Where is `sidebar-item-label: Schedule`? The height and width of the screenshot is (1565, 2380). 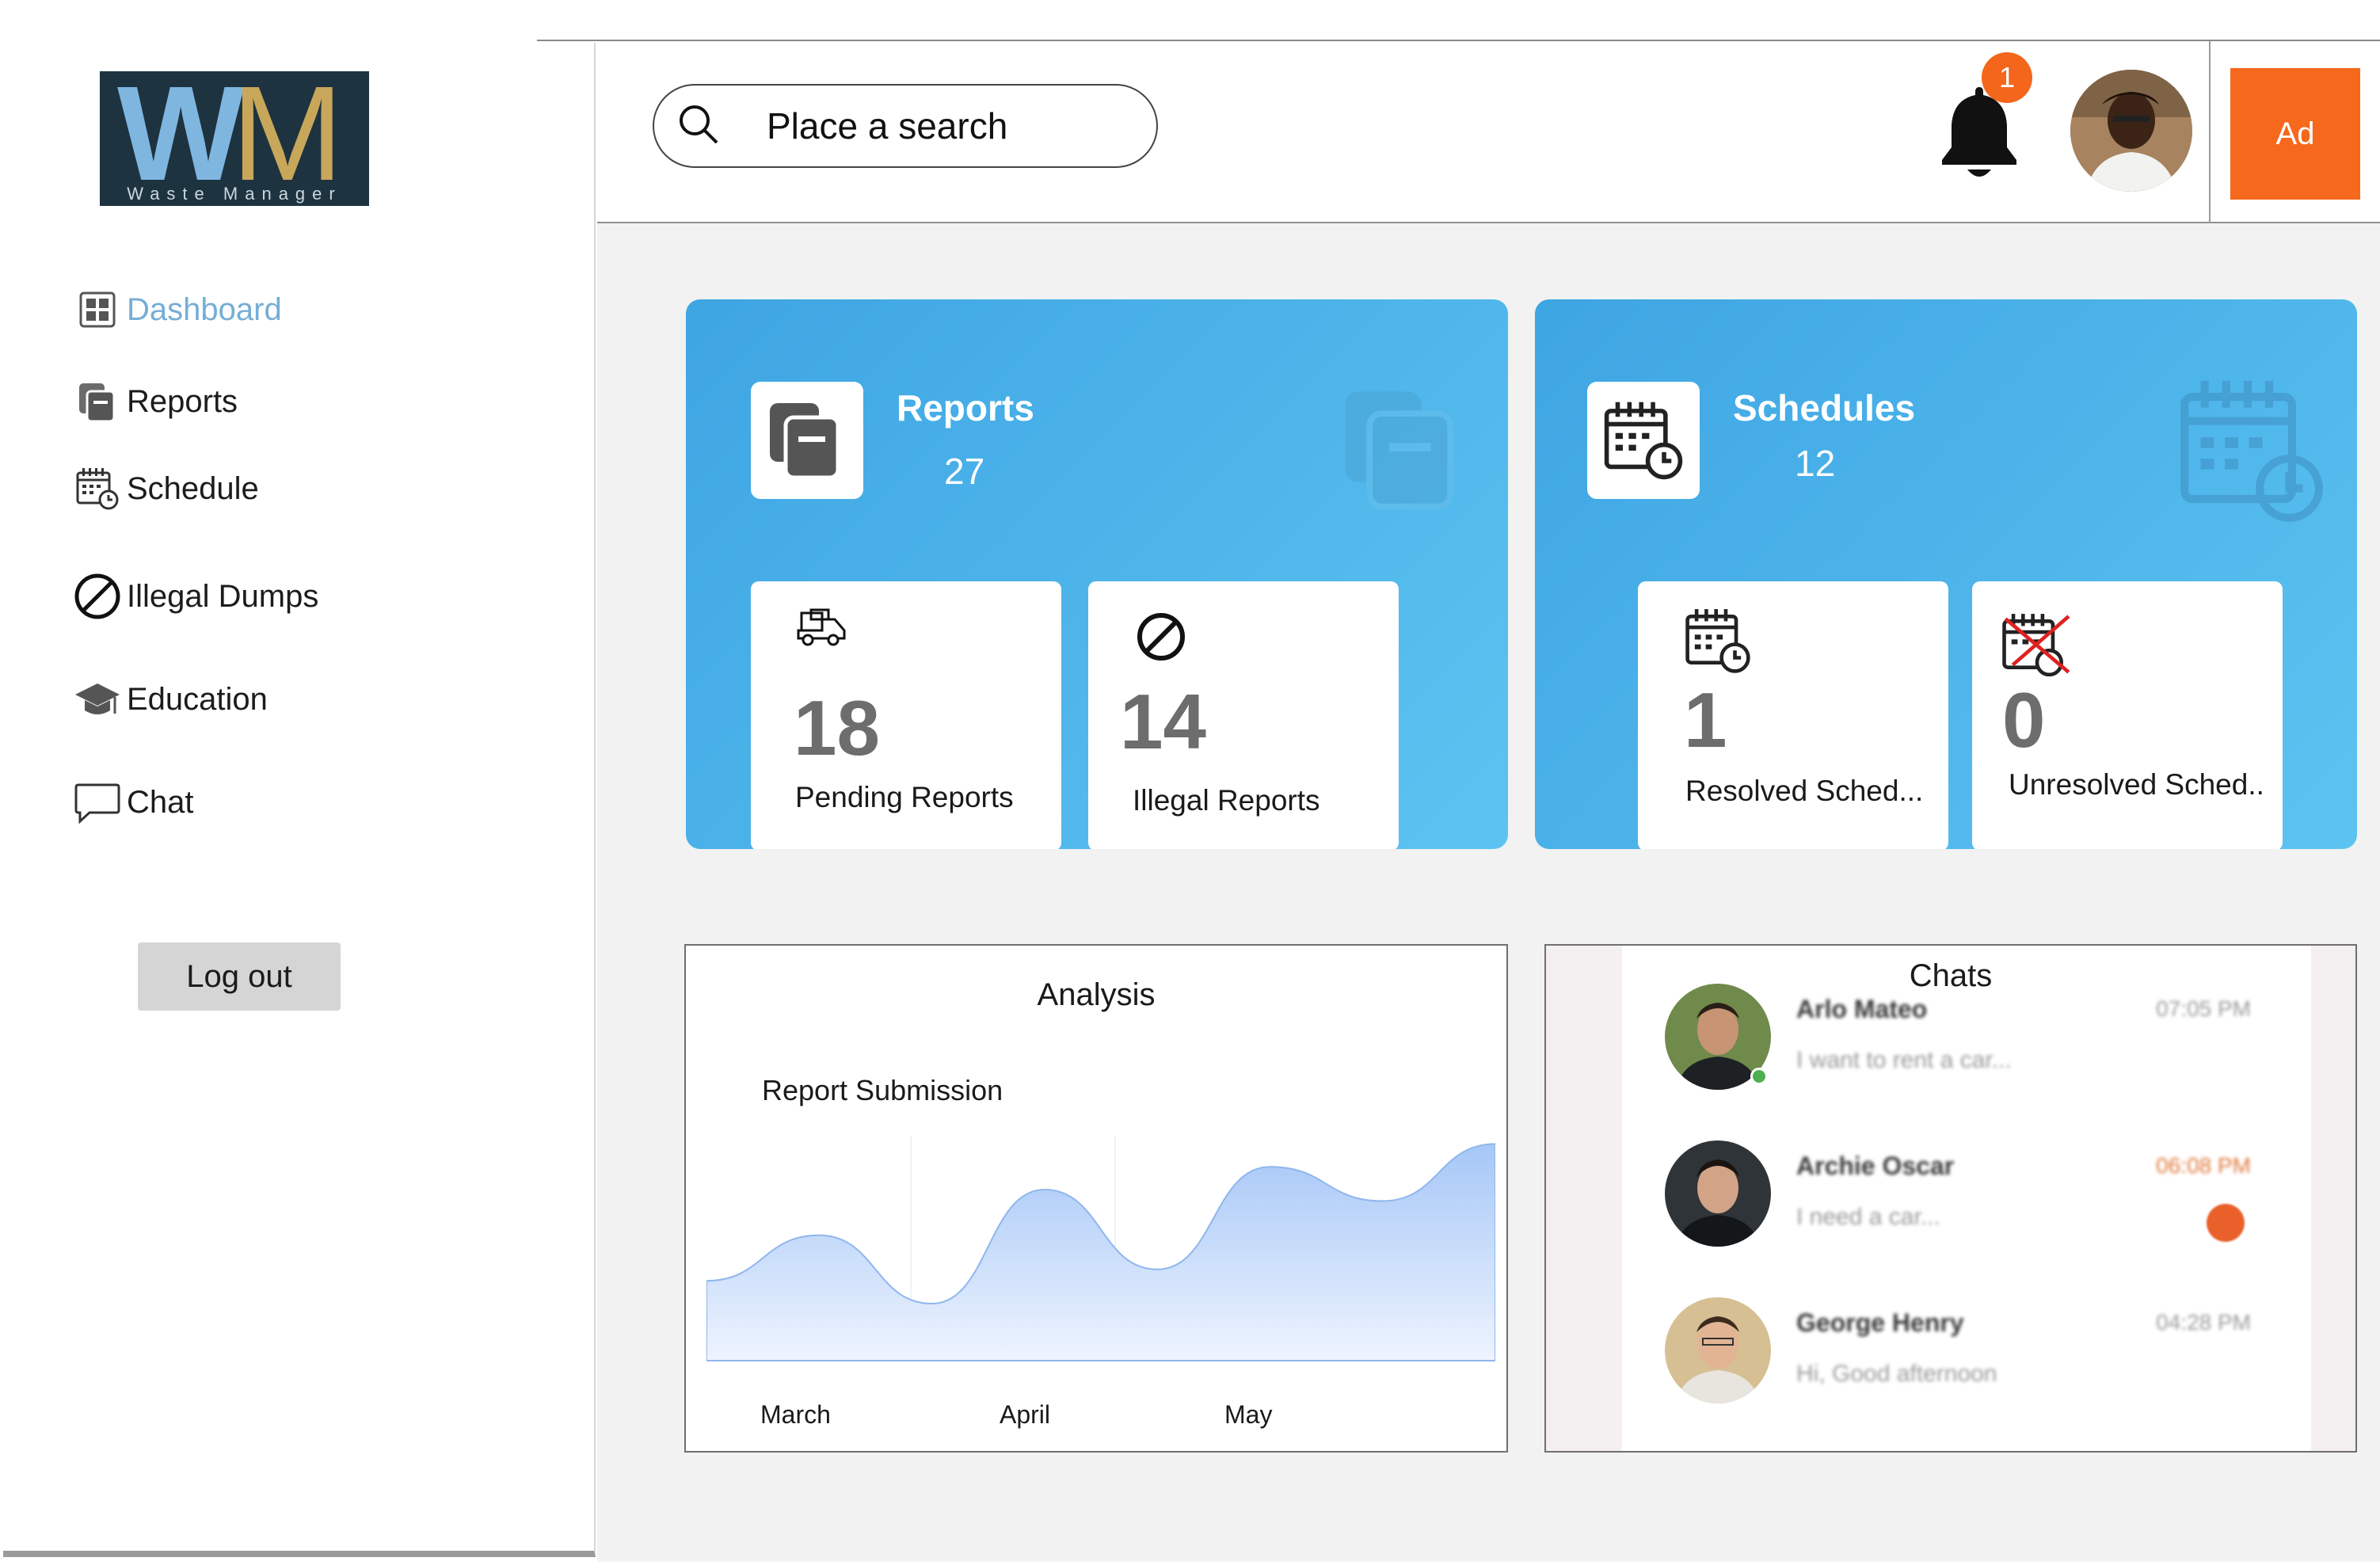 sidebar-item-label: Schedule is located at coordinates (193, 488).